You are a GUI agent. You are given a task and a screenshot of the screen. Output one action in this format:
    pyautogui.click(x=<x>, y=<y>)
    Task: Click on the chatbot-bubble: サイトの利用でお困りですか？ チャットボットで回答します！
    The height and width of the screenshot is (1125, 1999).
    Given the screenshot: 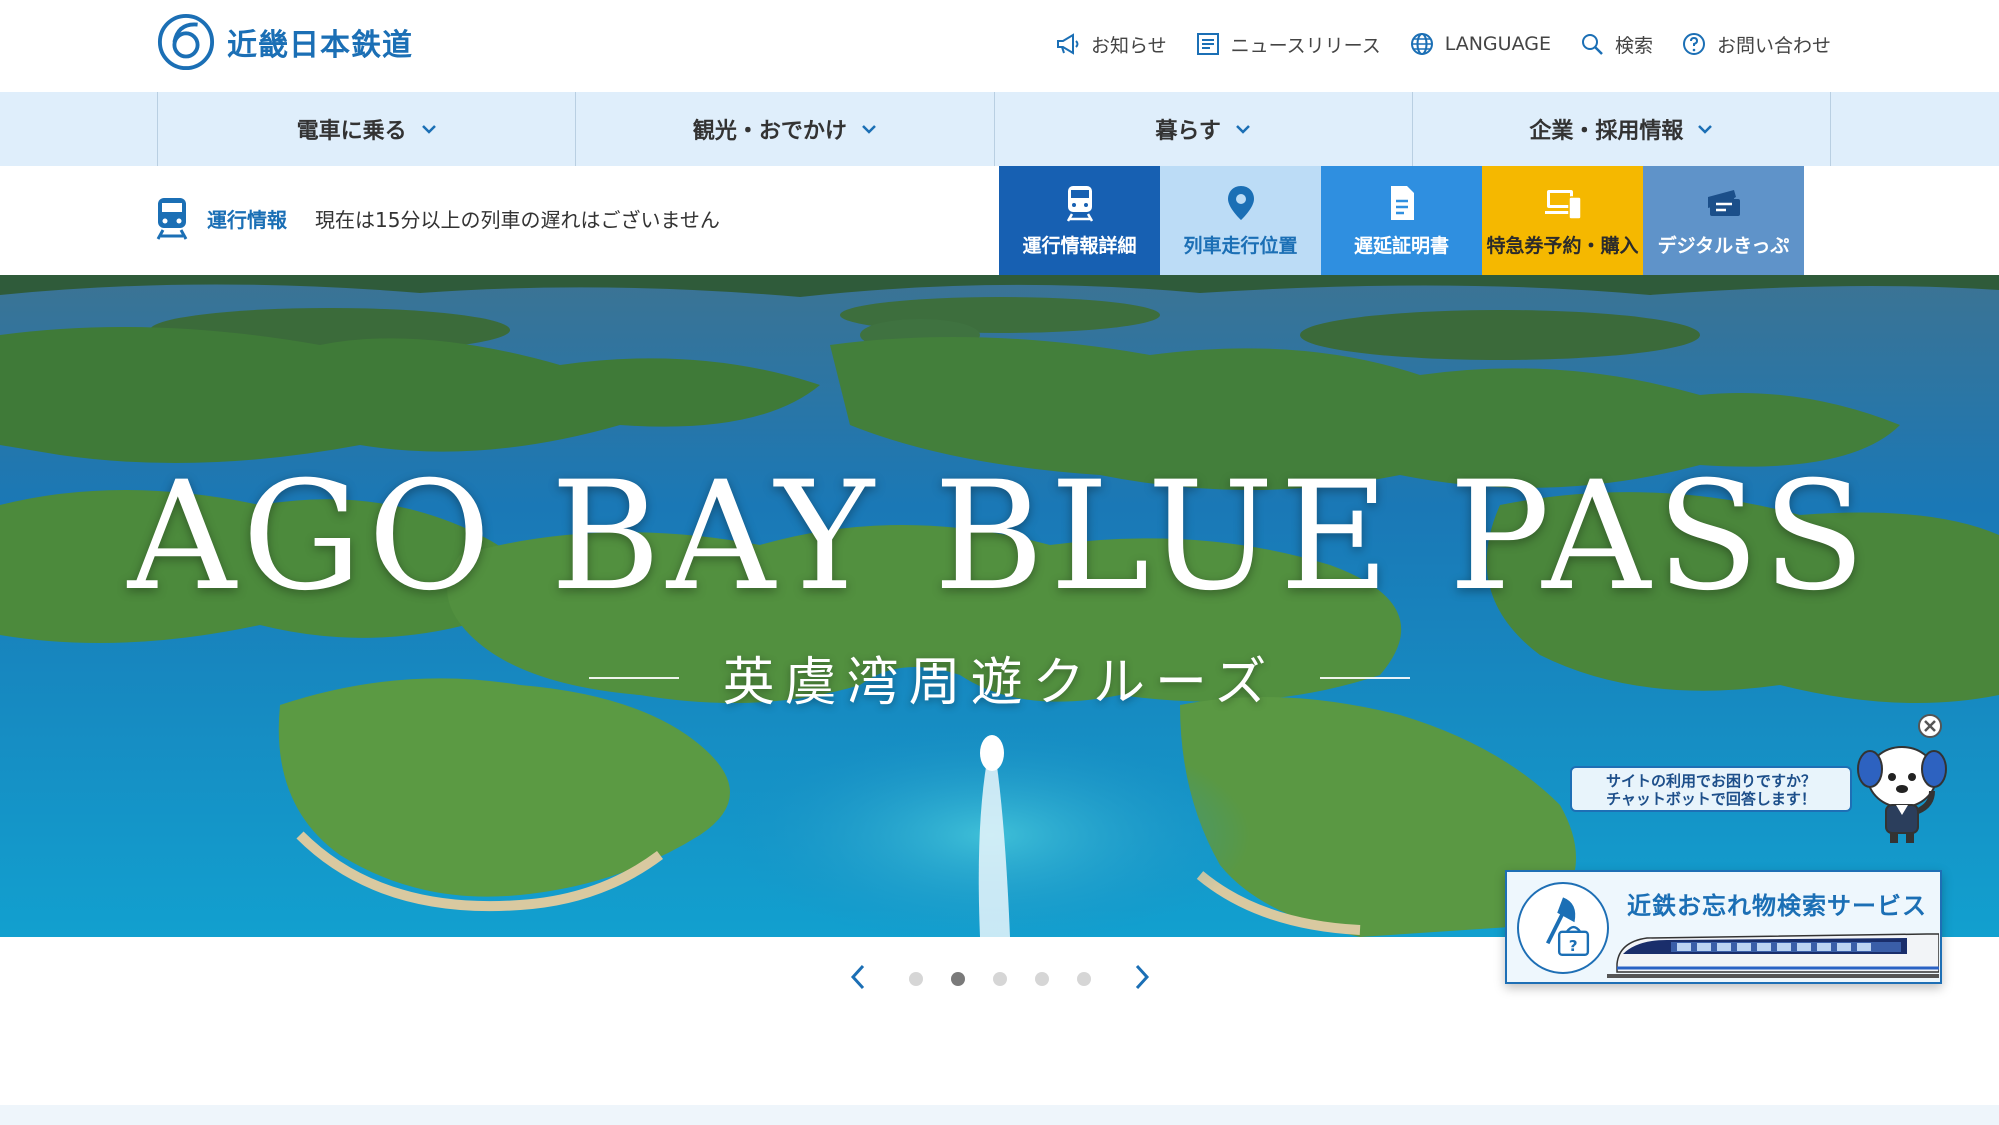 What is the action you would take?
    pyautogui.click(x=1711, y=789)
    